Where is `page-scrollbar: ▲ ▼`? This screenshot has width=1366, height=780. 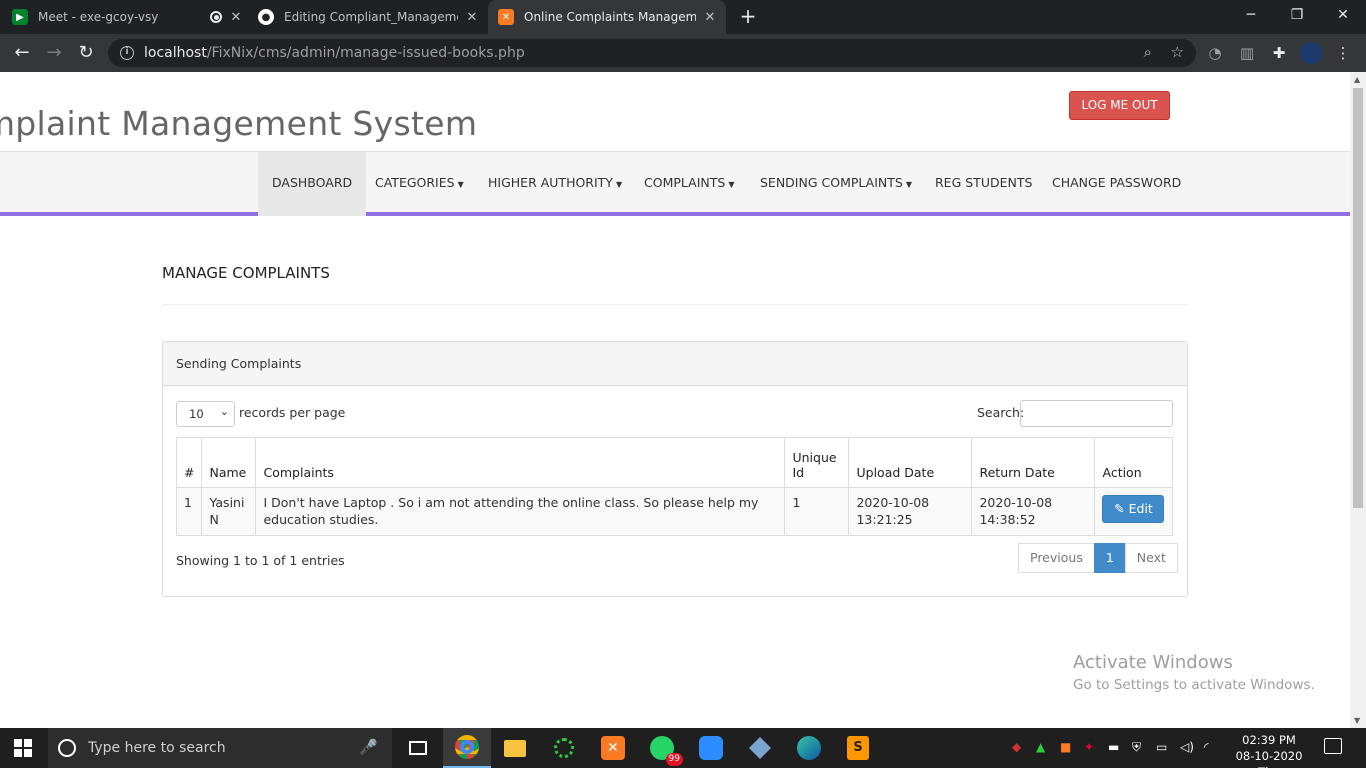 page-scrollbar: ▲ ▼ is located at coordinates (1358, 400).